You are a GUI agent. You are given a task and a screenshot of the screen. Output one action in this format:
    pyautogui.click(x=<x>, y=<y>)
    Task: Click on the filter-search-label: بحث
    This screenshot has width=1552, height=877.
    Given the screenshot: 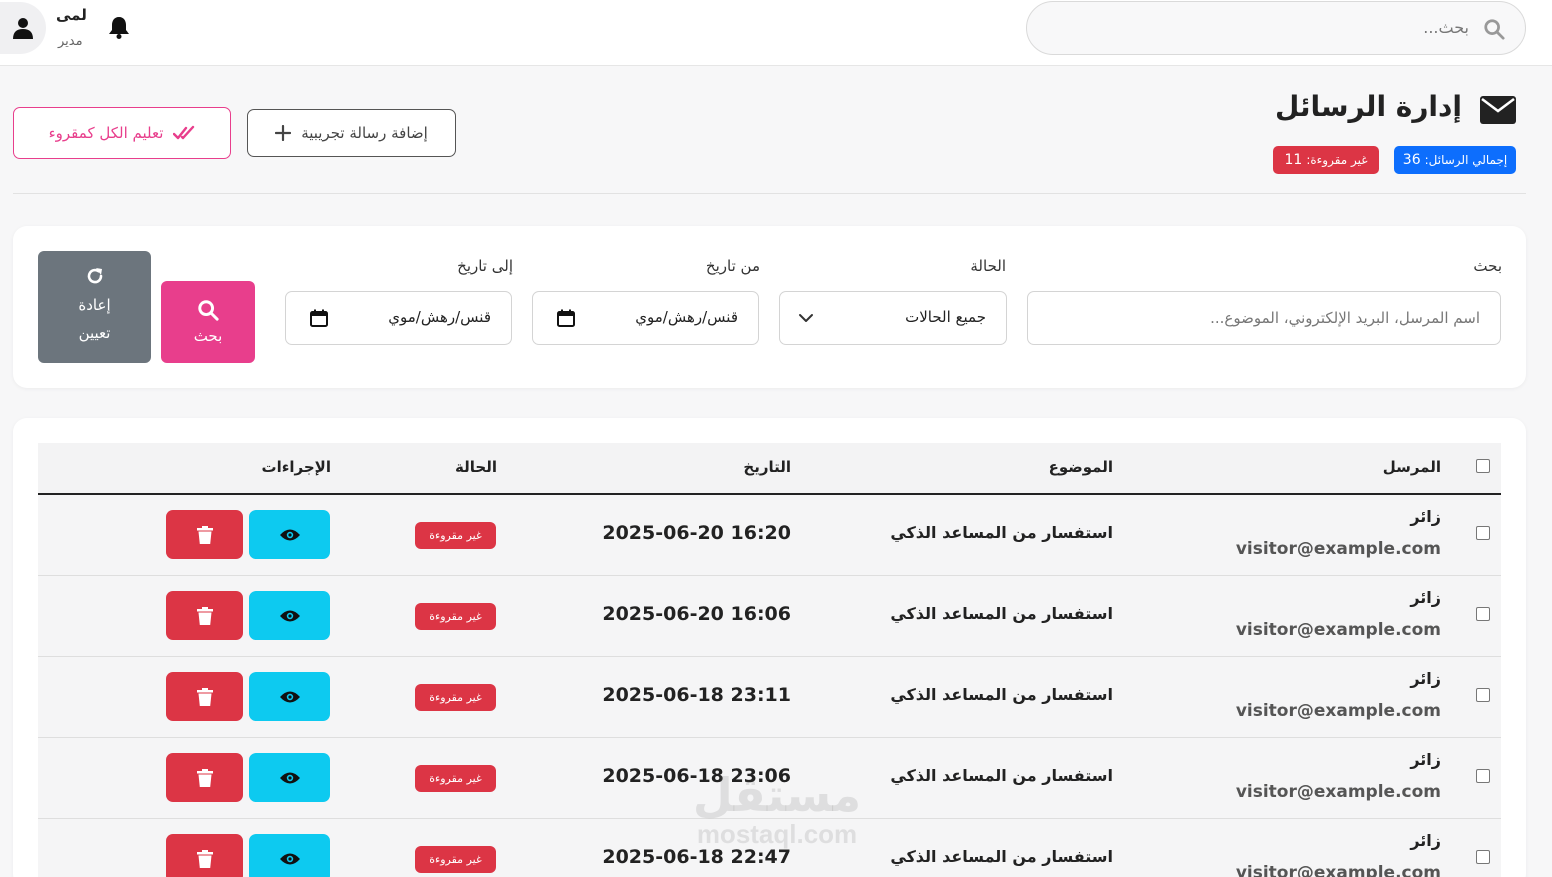 What is the action you would take?
    pyautogui.click(x=1487, y=266)
    